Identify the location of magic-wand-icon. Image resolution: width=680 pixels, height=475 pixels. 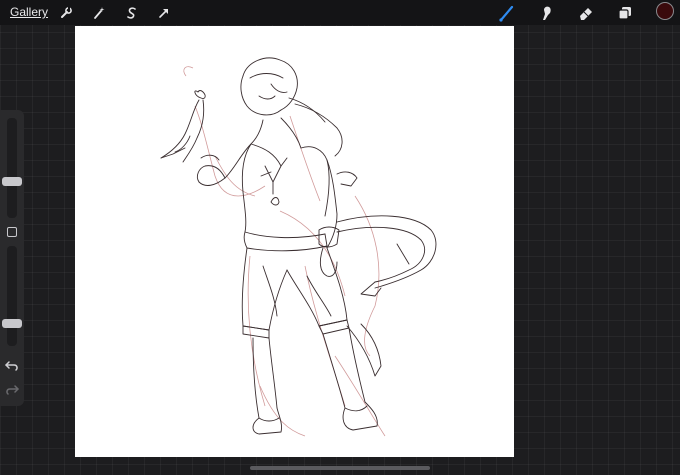
(99, 13).